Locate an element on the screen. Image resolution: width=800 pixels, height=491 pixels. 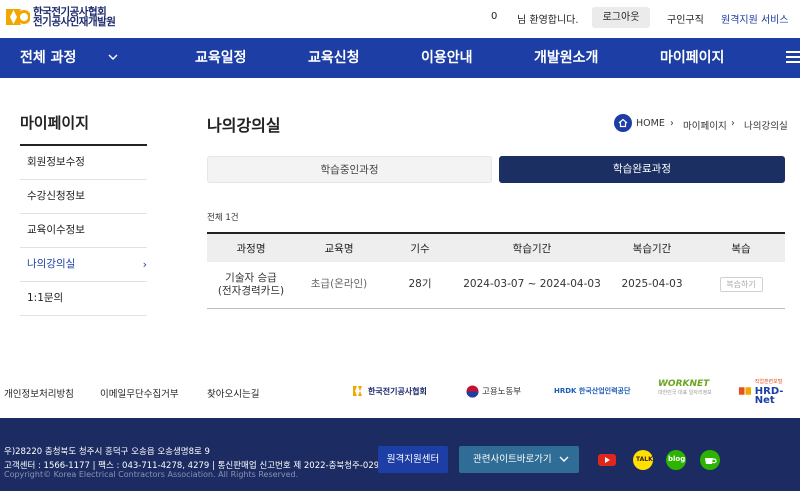
course-subtitle: (전자경력카드) is located at coordinates (251, 290).